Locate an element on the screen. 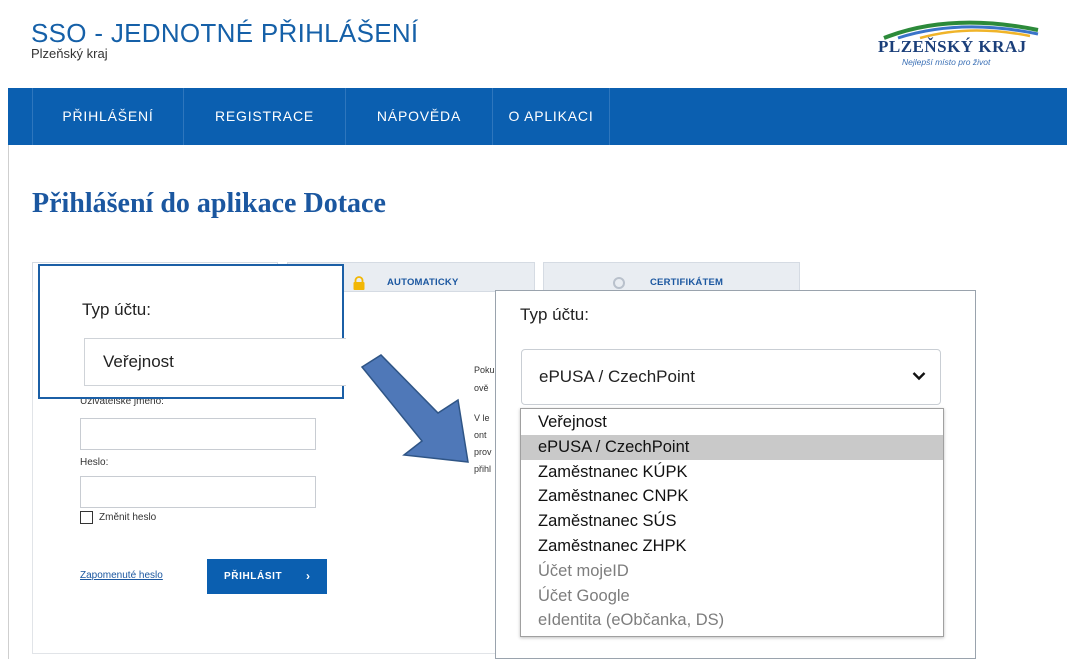 The image size is (1067, 659). nav-item-login: PŘIHLÁŠENÍ is located at coordinates (108, 116).